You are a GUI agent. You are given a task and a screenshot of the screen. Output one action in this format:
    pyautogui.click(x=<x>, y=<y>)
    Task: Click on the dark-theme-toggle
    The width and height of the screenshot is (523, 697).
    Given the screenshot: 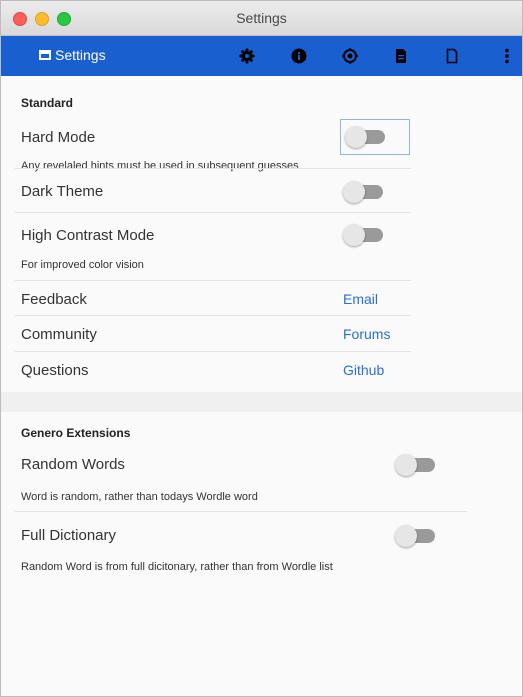 What is the action you would take?
    pyautogui.click(x=364, y=192)
    